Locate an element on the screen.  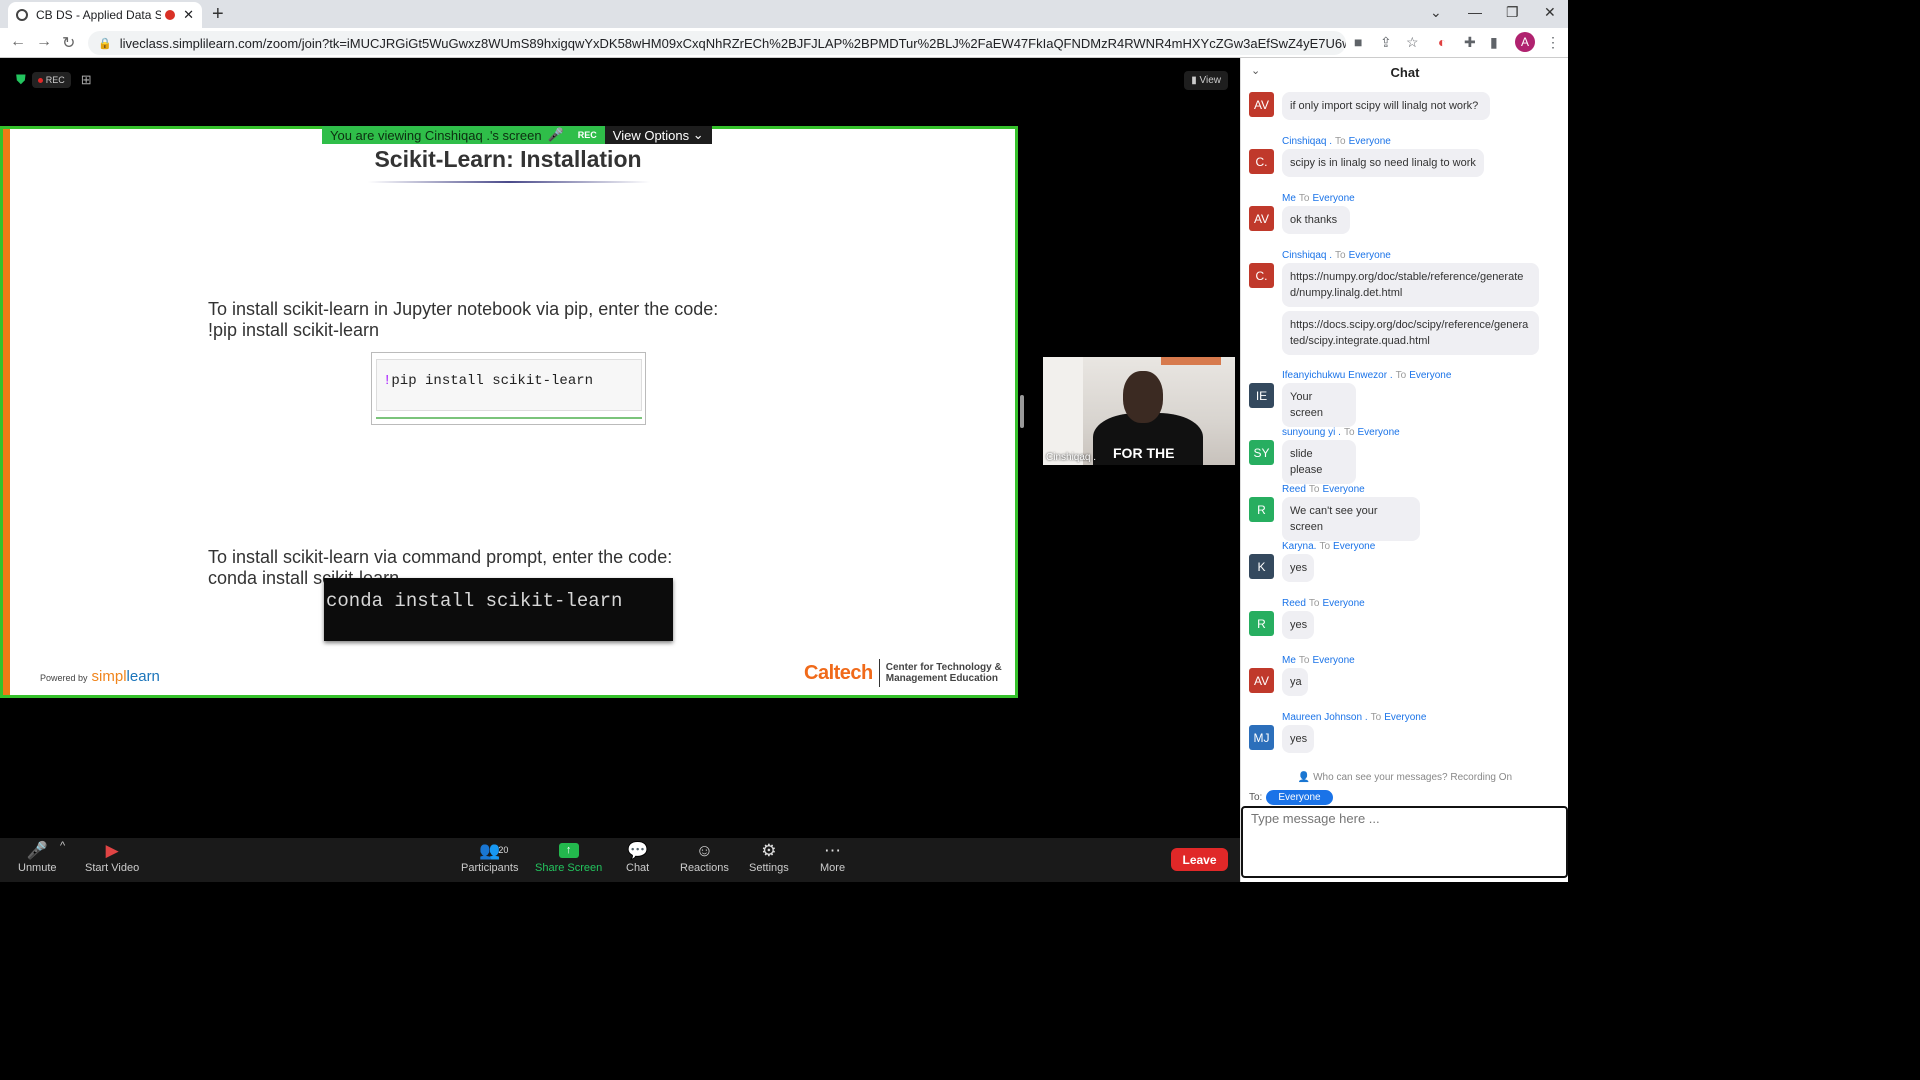
tab-title: CB DS - Applied Data Scienc is located at coordinates (99, 15).